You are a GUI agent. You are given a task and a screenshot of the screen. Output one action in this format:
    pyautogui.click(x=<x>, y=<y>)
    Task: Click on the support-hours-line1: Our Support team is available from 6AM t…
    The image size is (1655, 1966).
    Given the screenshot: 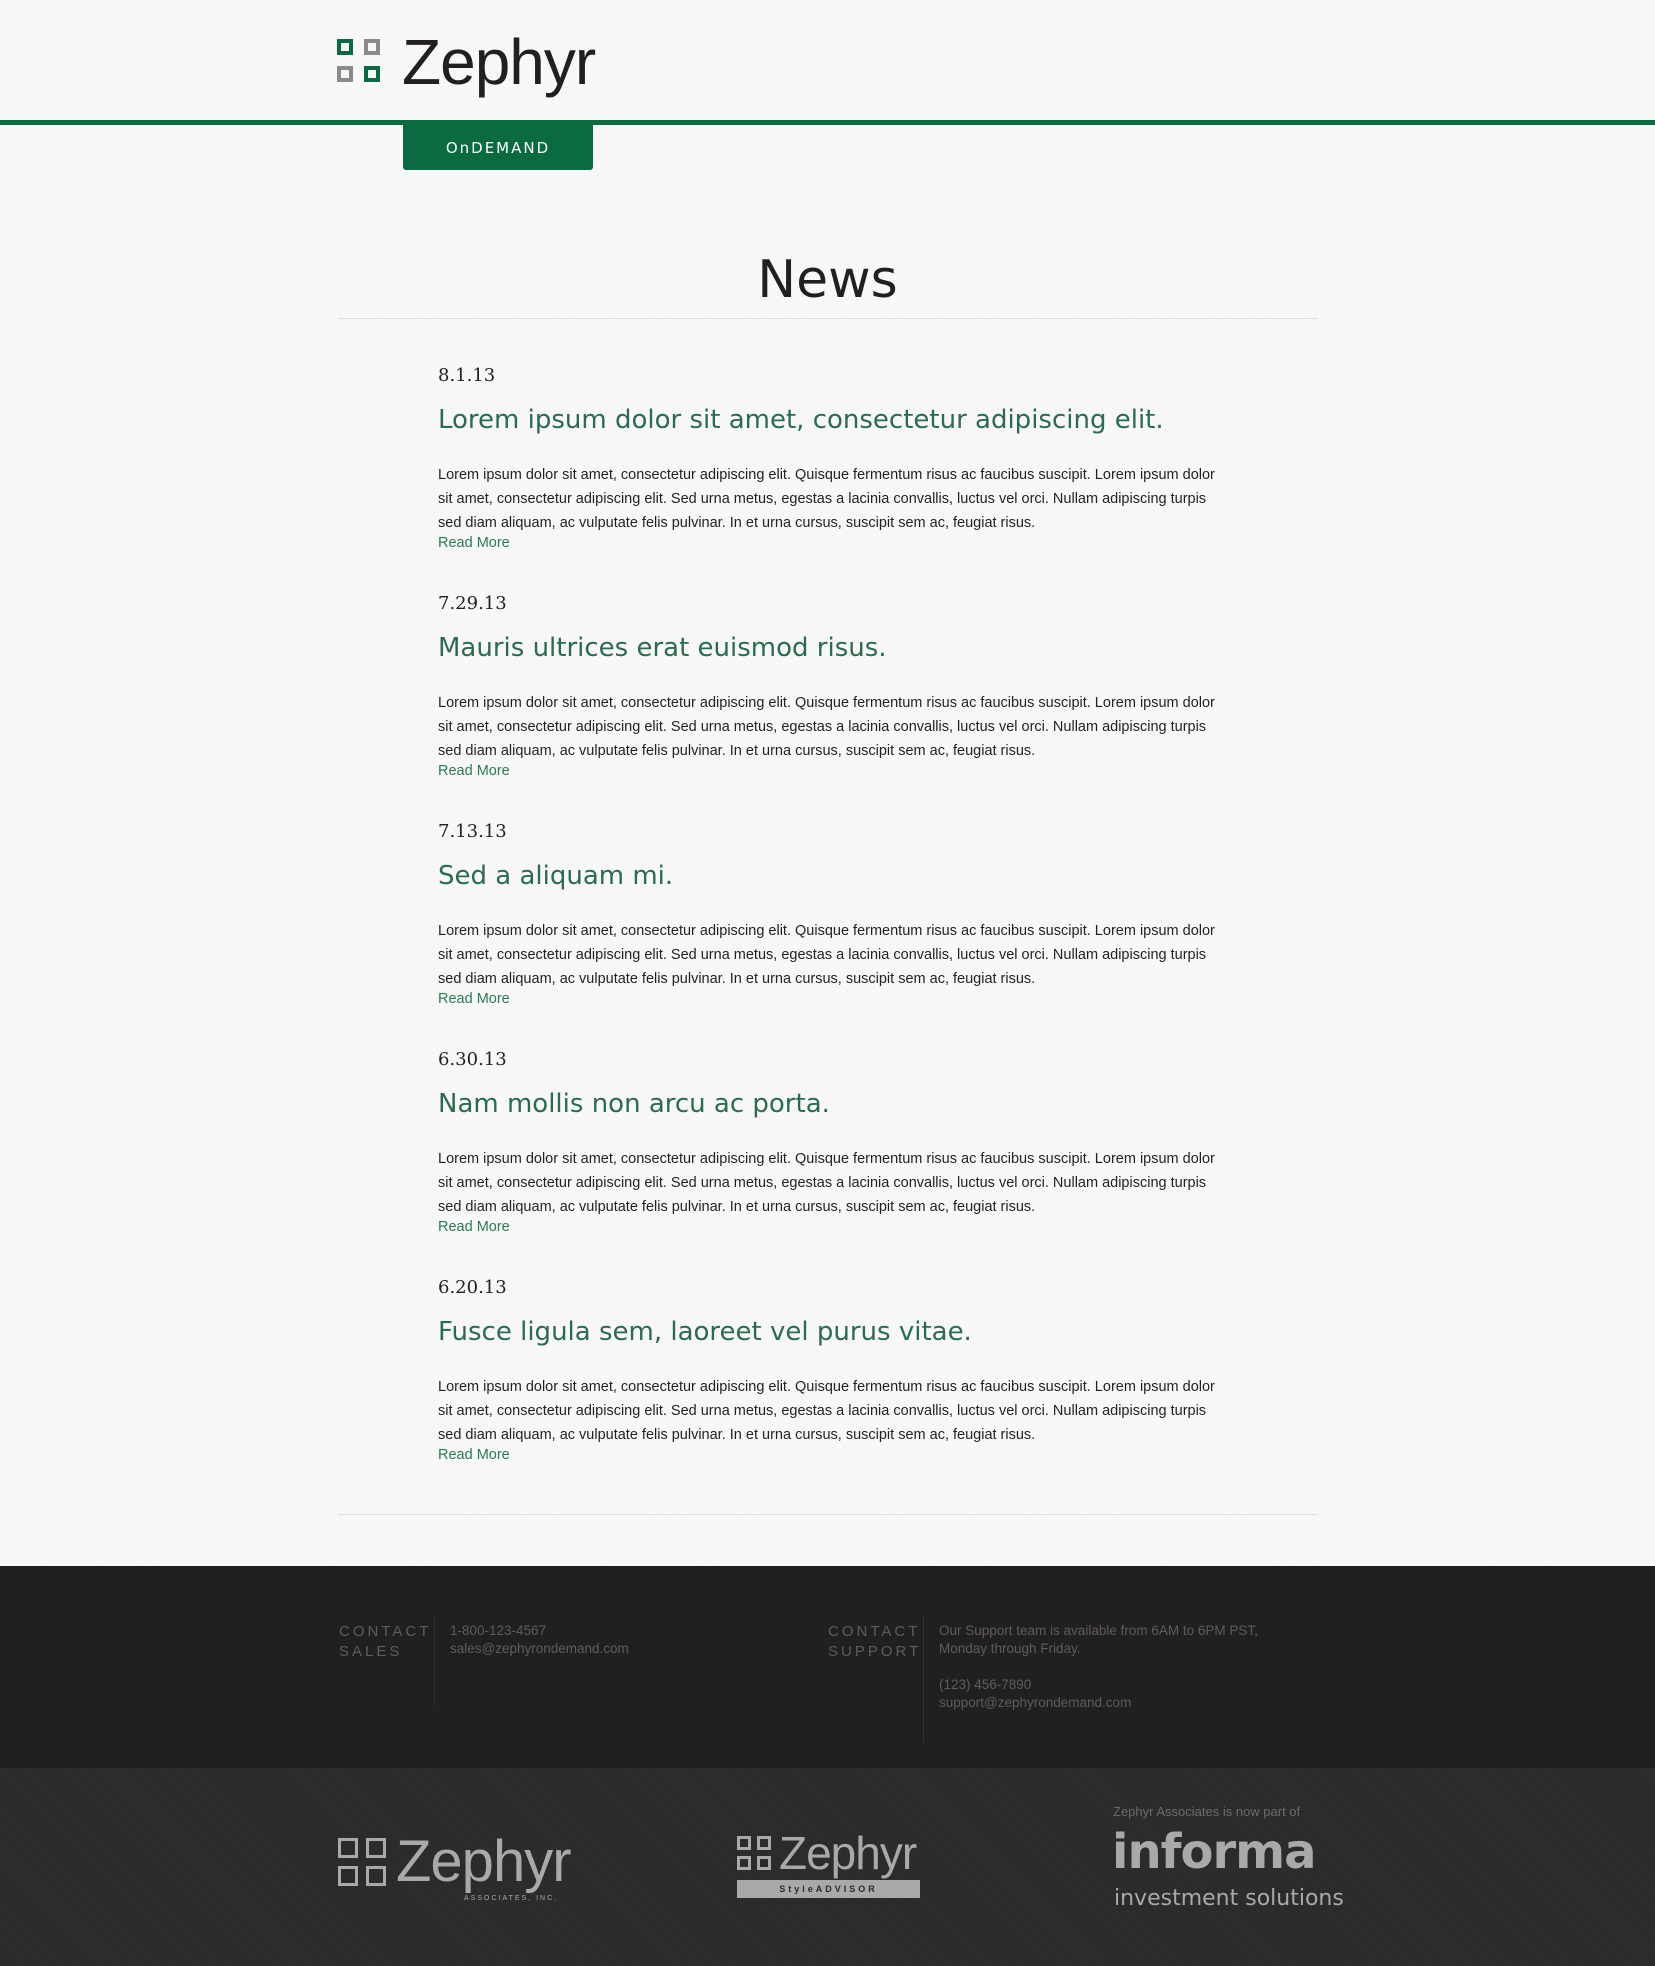 What is the action you would take?
    pyautogui.click(x=1098, y=1630)
    